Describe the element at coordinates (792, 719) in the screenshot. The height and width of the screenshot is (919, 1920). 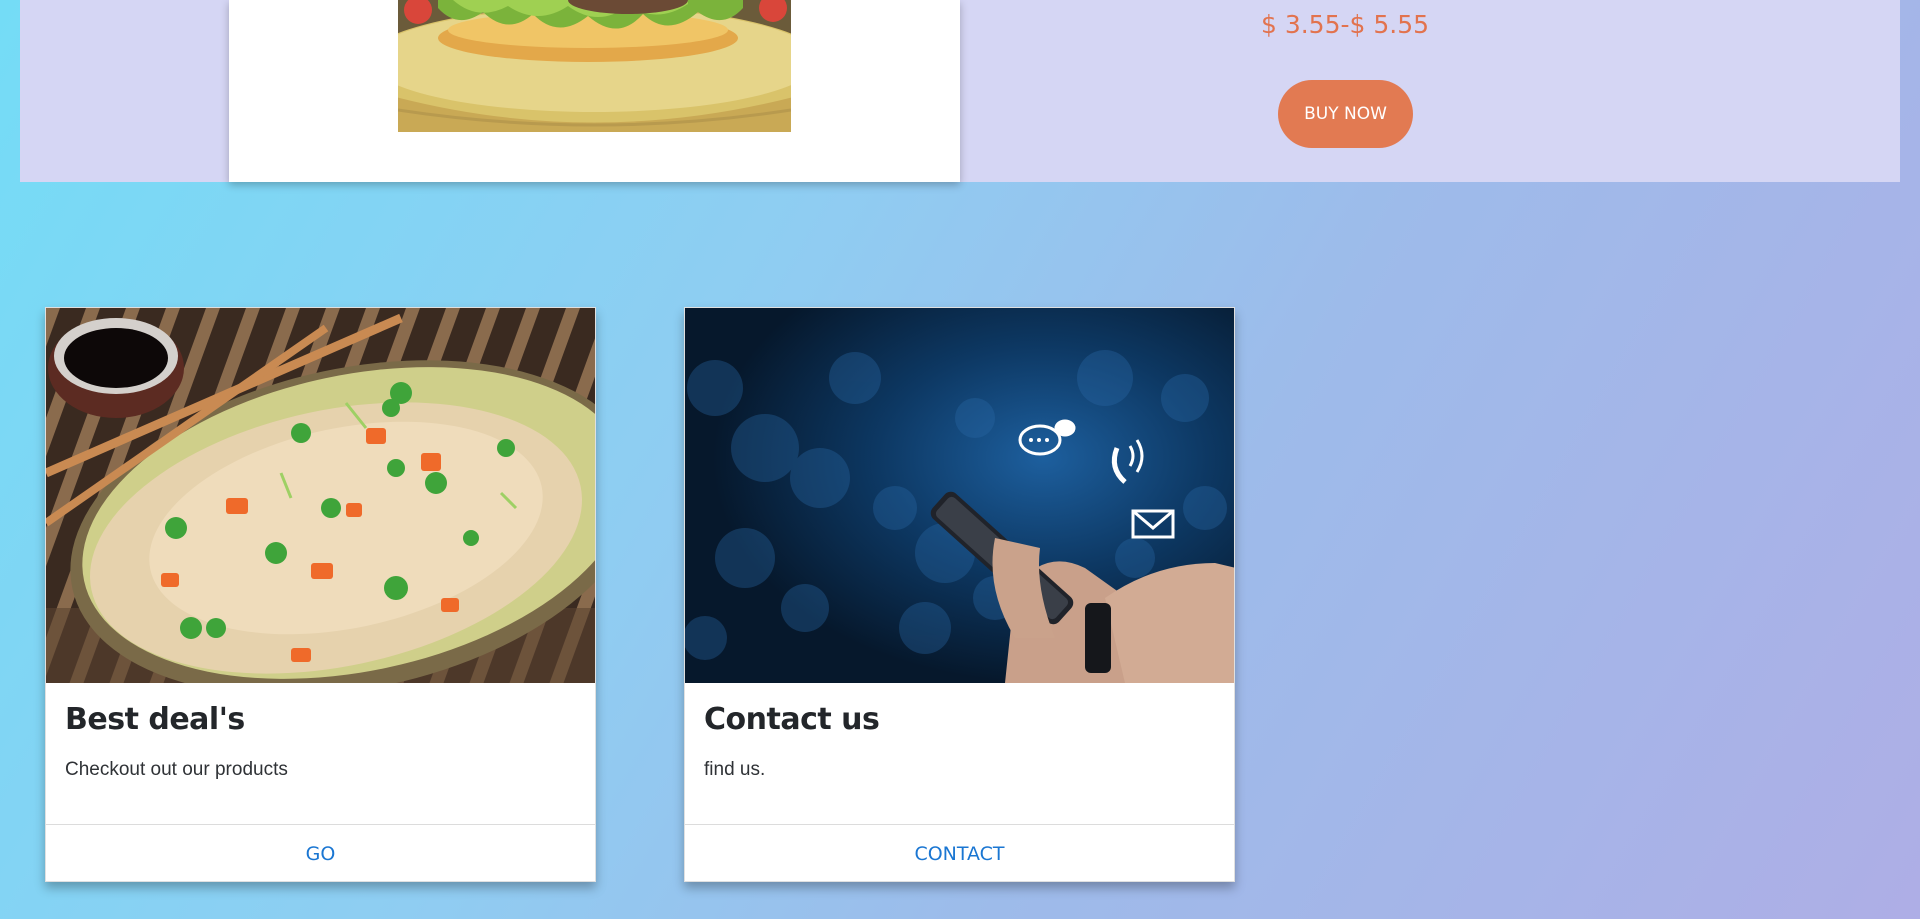
I see `card-title: Contact us` at that location.